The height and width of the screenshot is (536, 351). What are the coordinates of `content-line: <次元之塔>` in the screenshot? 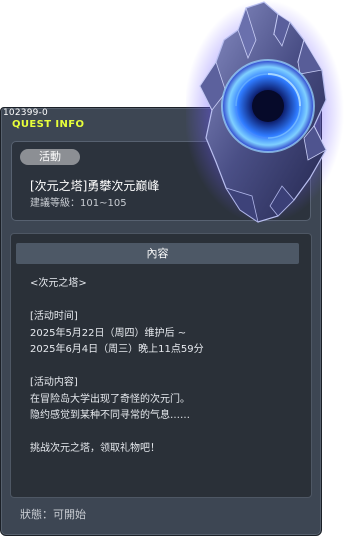 It's located at (58, 283).